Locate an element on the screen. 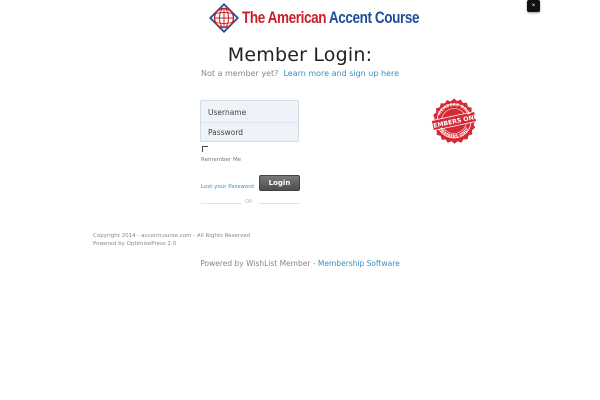  divider-right is located at coordinates (279, 203).